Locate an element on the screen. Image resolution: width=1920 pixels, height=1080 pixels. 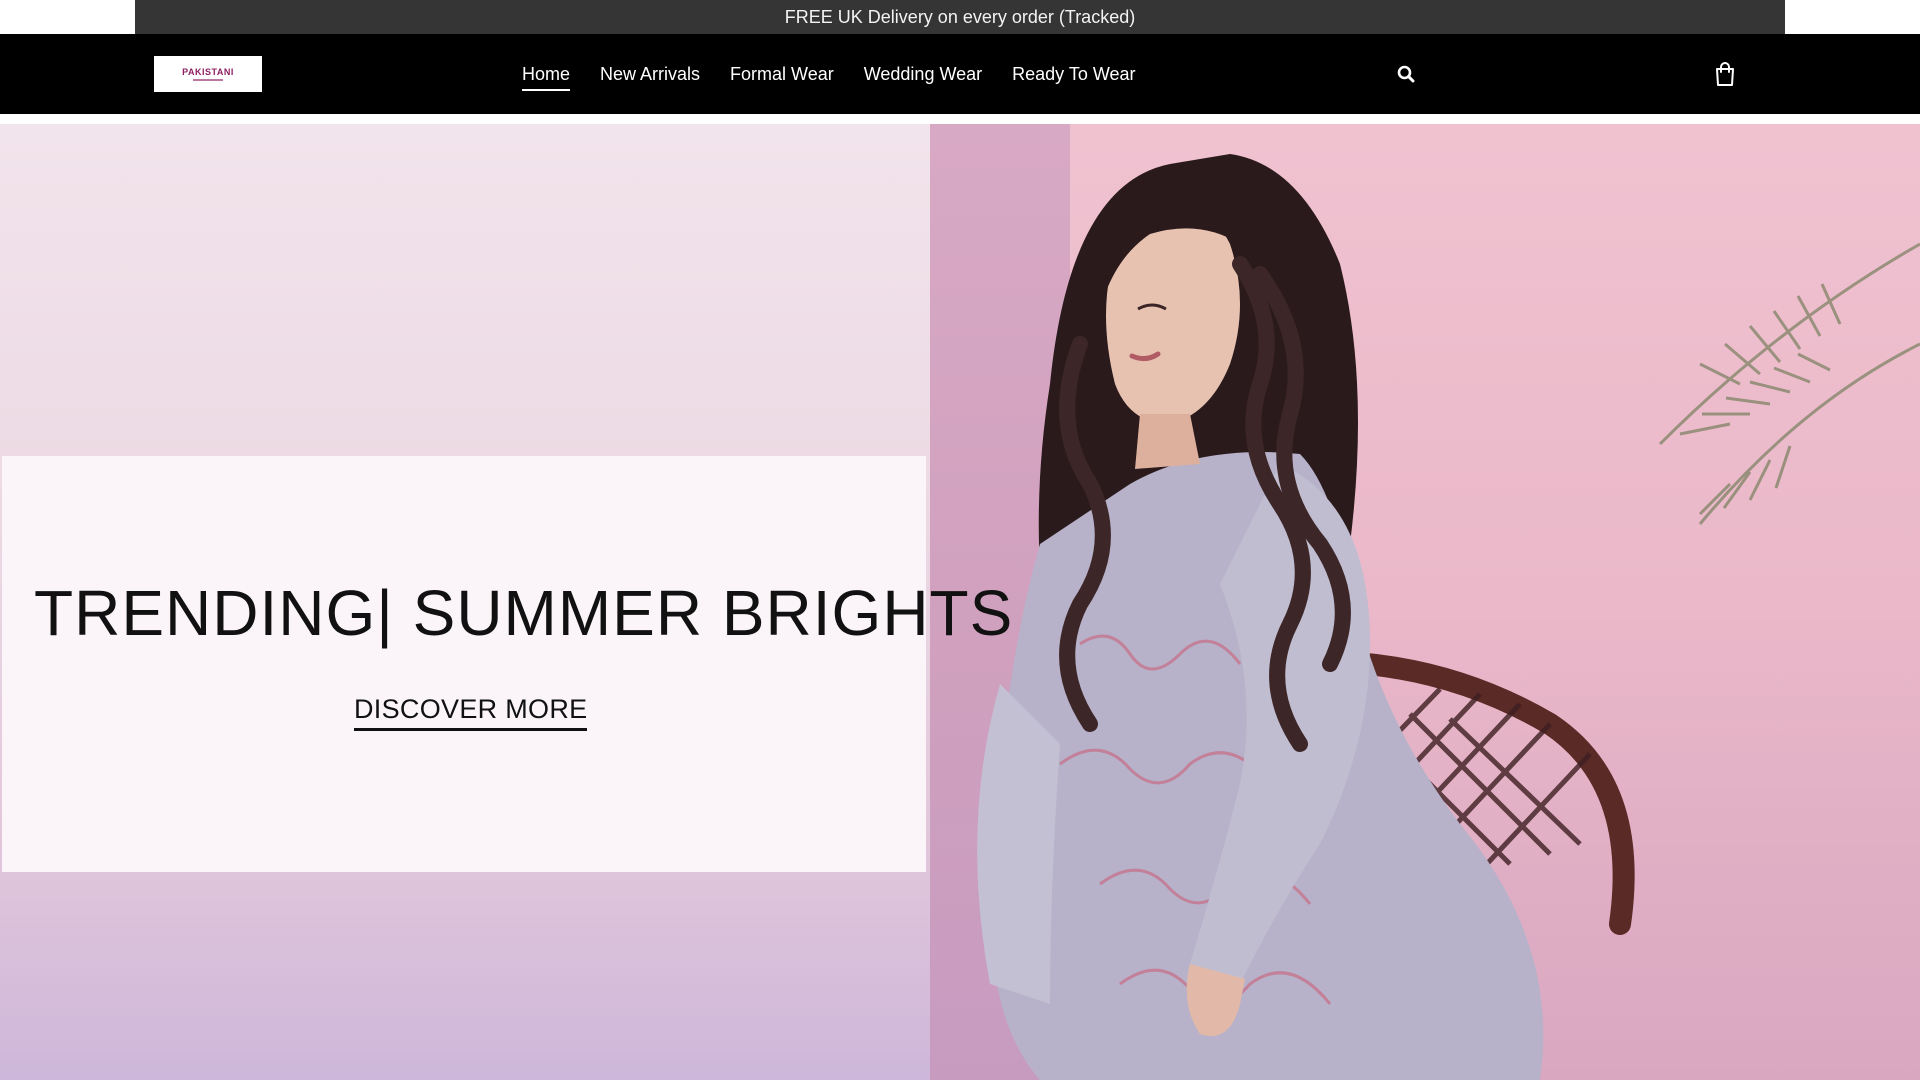
nav-new-arrivals: New Arrivals is located at coordinates (650, 74).